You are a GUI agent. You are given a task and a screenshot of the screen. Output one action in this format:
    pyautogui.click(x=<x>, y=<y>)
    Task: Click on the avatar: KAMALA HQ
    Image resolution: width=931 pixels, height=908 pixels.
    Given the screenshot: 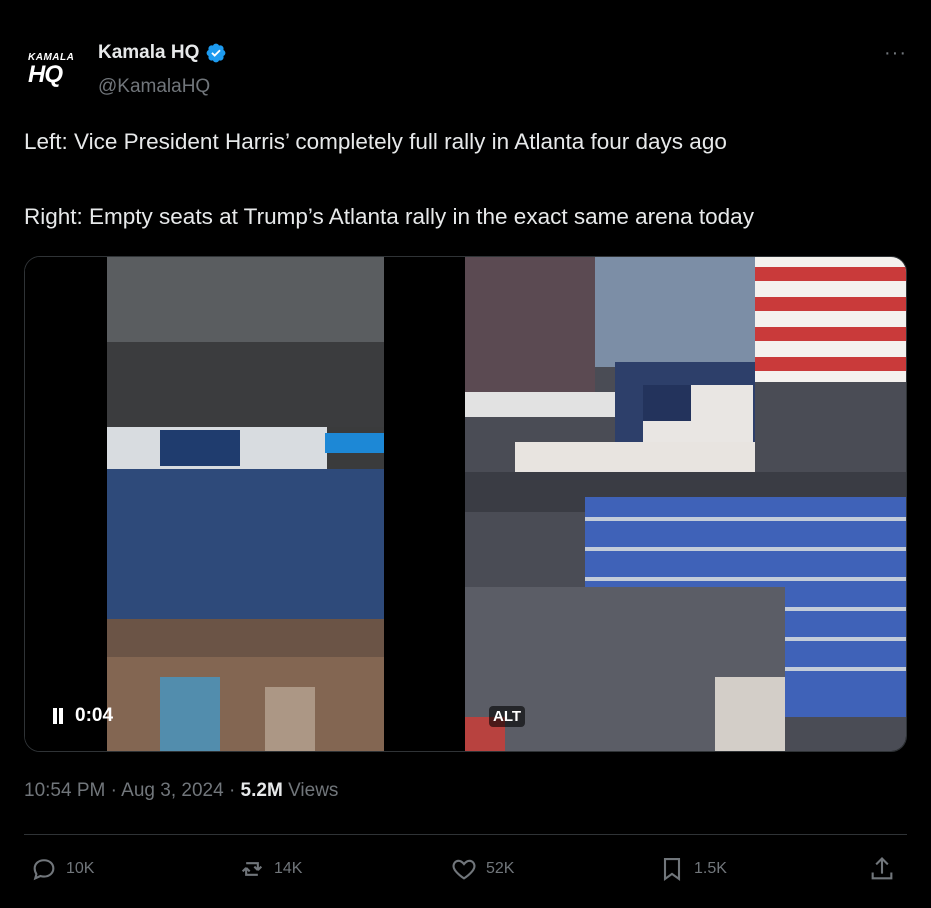 What is the action you would take?
    pyautogui.click(x=54, y=70)
    